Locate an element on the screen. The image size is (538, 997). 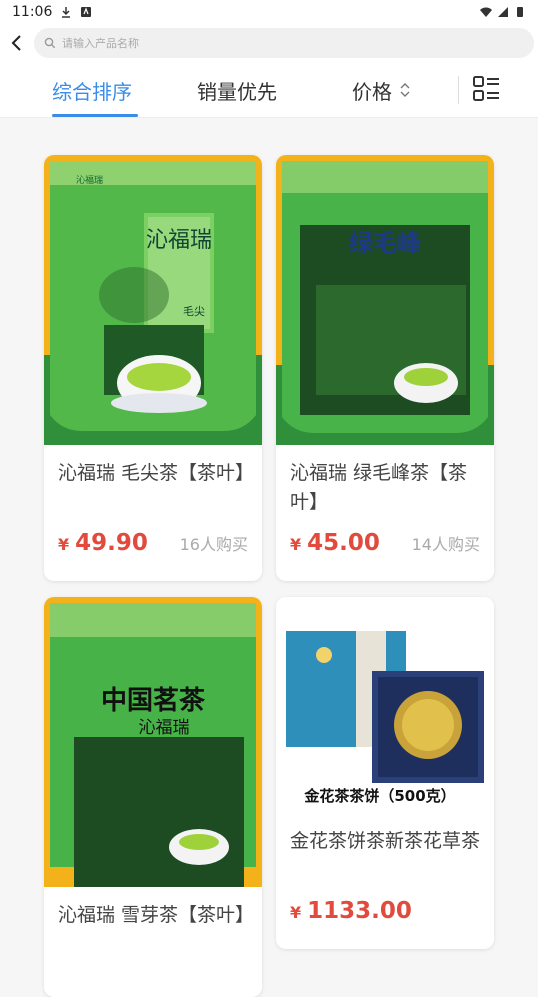
product-price: 49.90 is located at coordinates (111, 543).